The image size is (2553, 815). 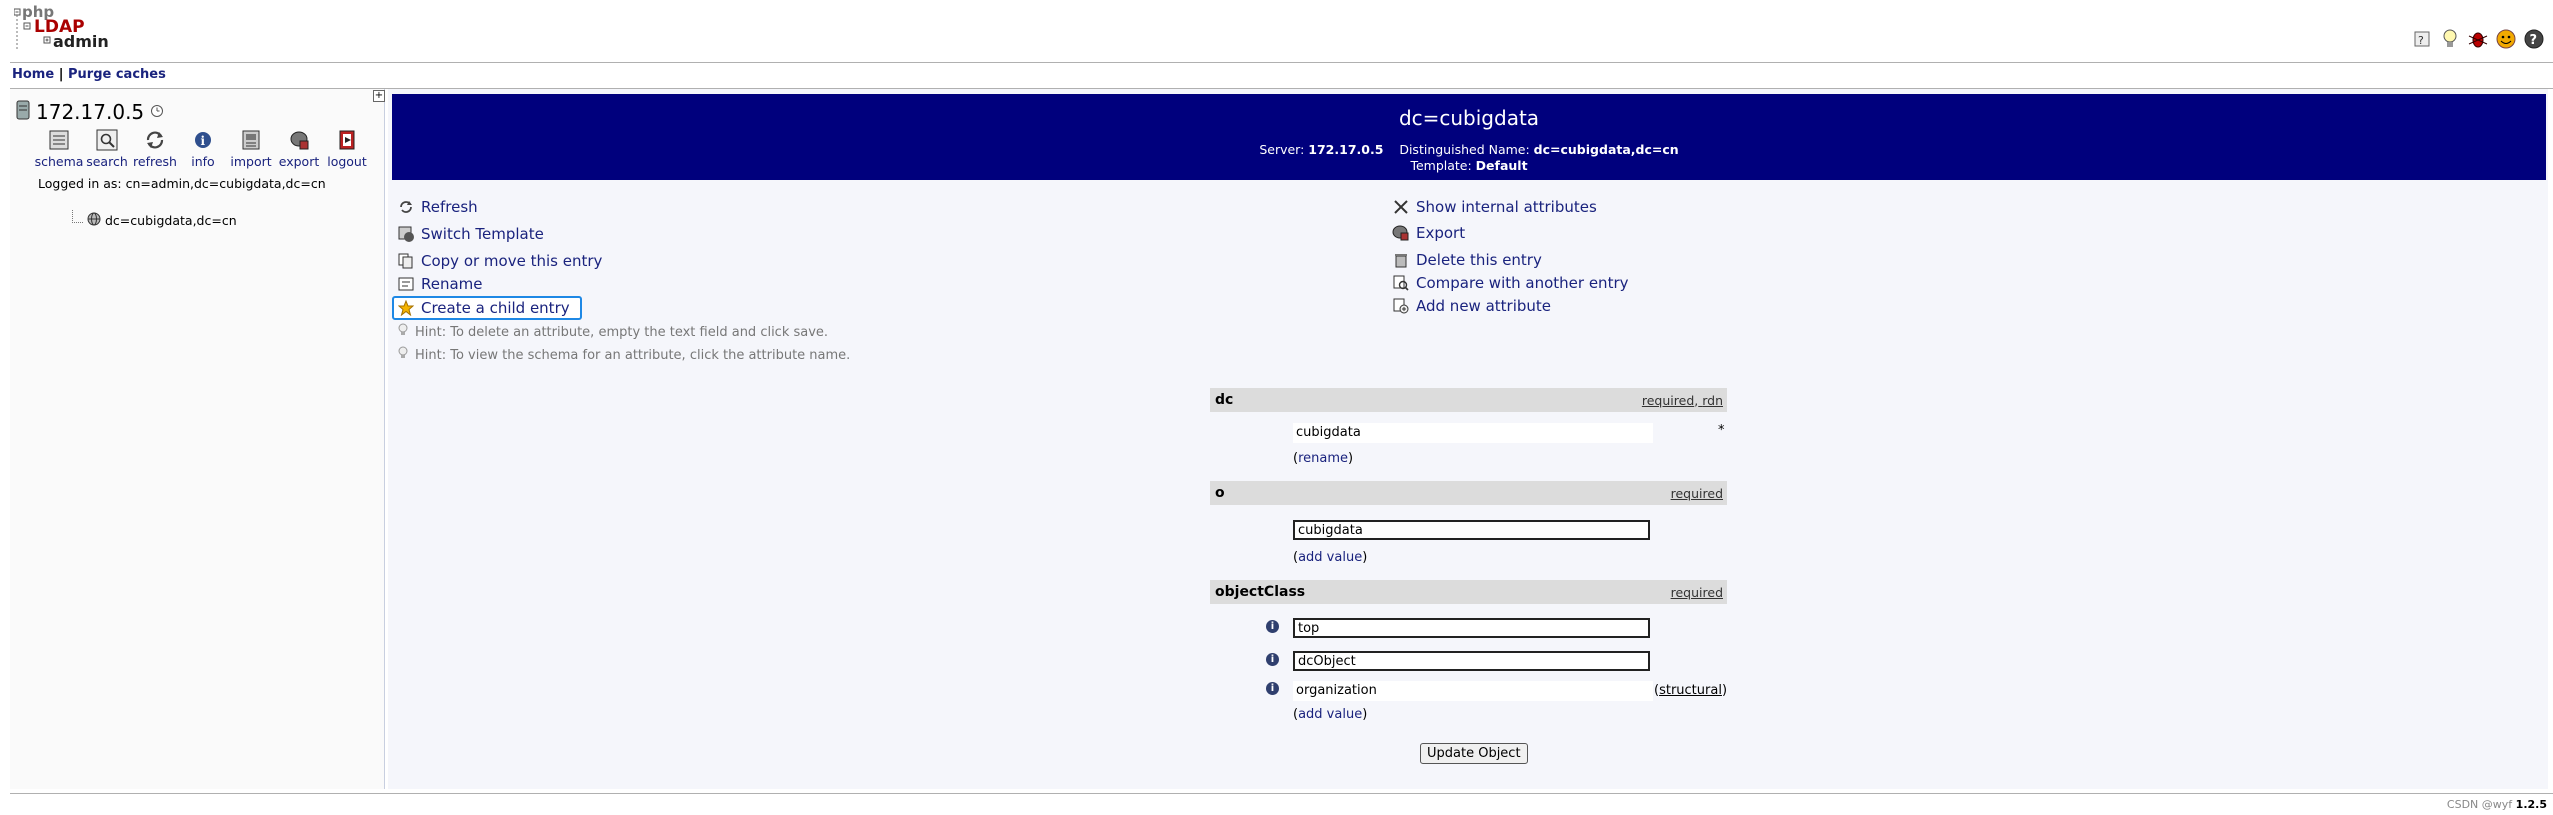 I want to click on switch-template-label: Switch Template, so click(x=482, y=234).